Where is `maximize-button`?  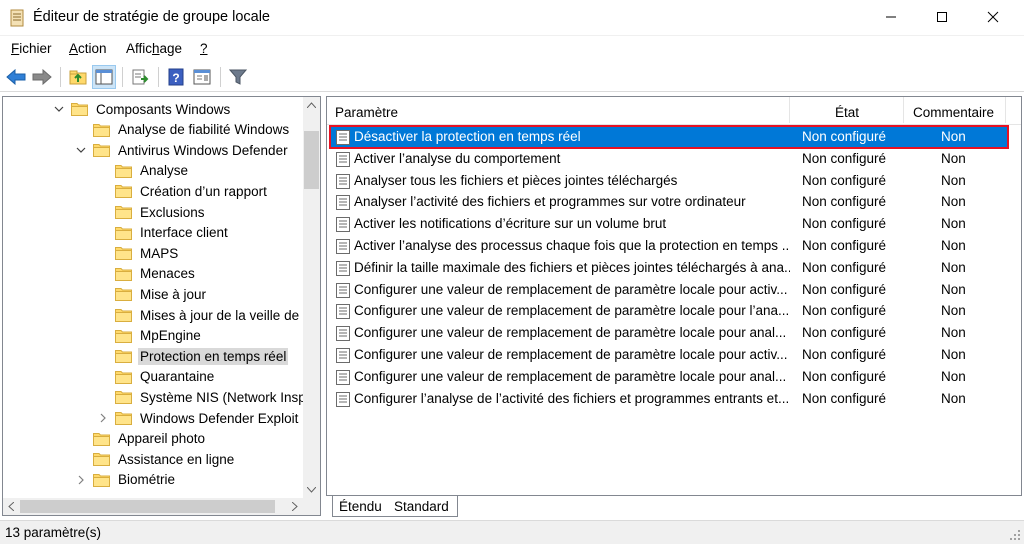 maximize-button is located at coordinates (942, 17).